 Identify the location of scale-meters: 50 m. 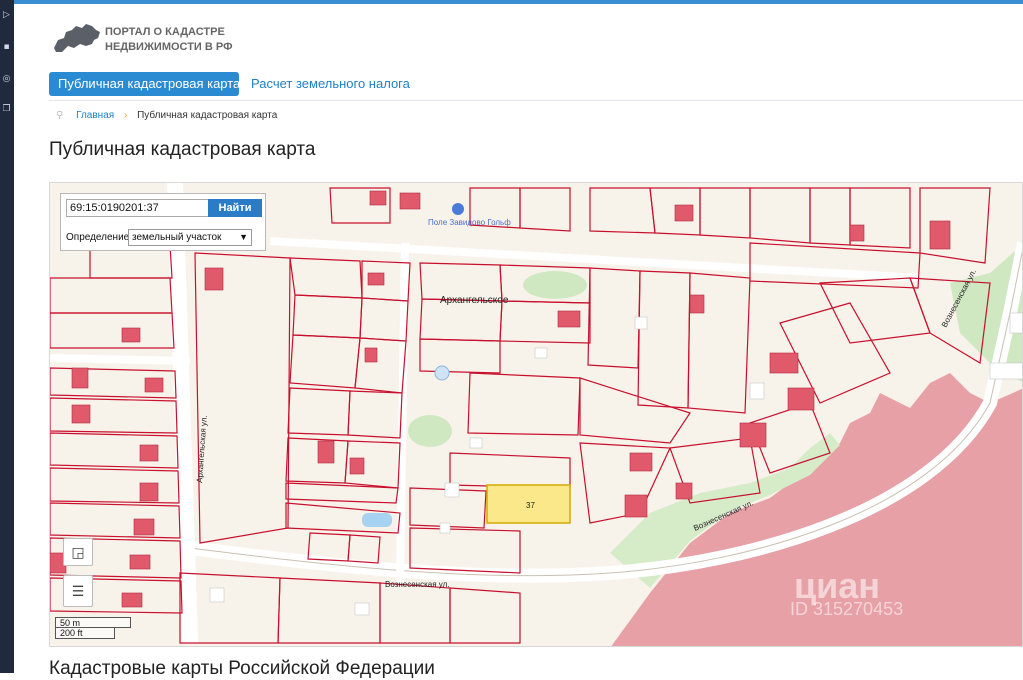
(93, 622).